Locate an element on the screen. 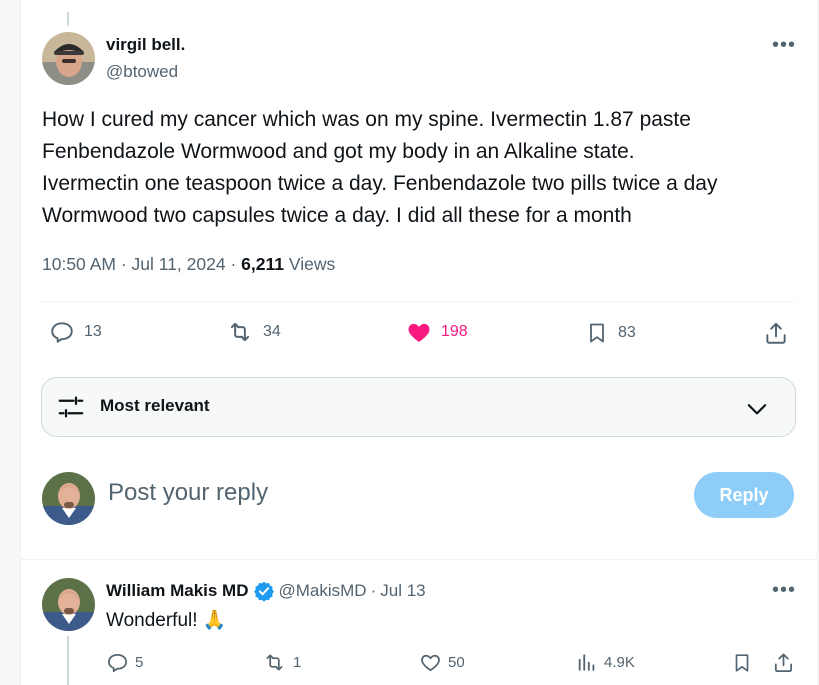 The image size is (819, 685). filter-icon is located at coordinates (71, 407).